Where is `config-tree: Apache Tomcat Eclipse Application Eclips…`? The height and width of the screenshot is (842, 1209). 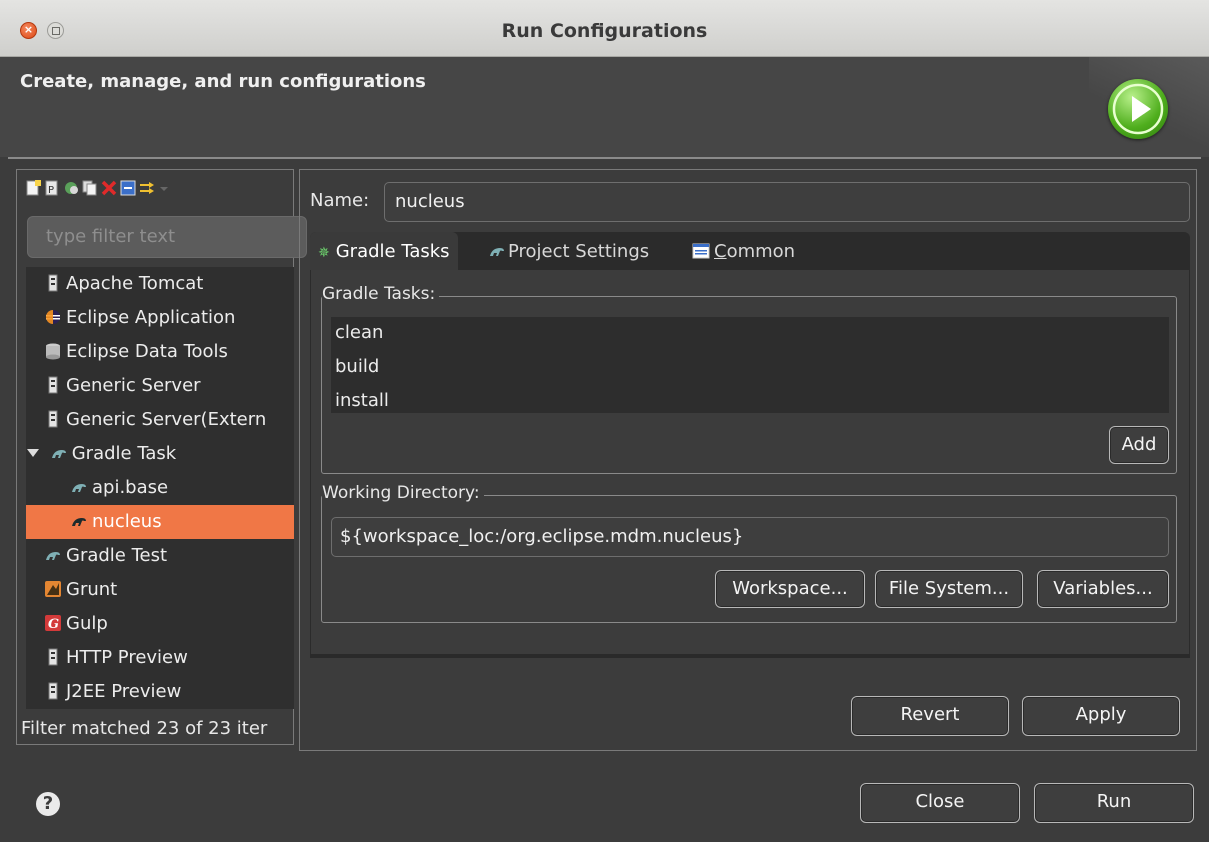
config-tree: Apache Tomcat Eclipse Application Eclips… is located at coordinates (160, 488).